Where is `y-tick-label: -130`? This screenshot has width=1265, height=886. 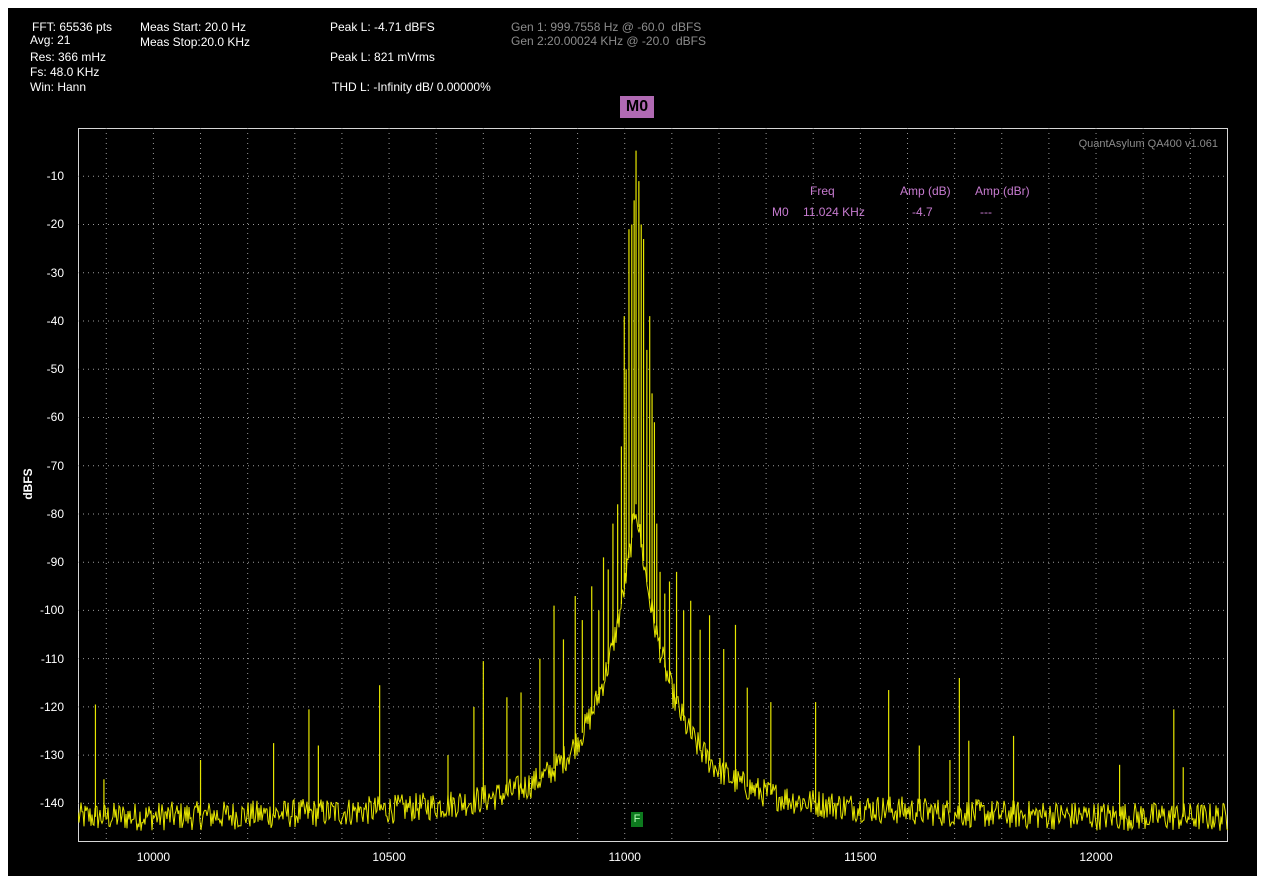
y-tick-label: -130 is located at coordinates (51, 755).